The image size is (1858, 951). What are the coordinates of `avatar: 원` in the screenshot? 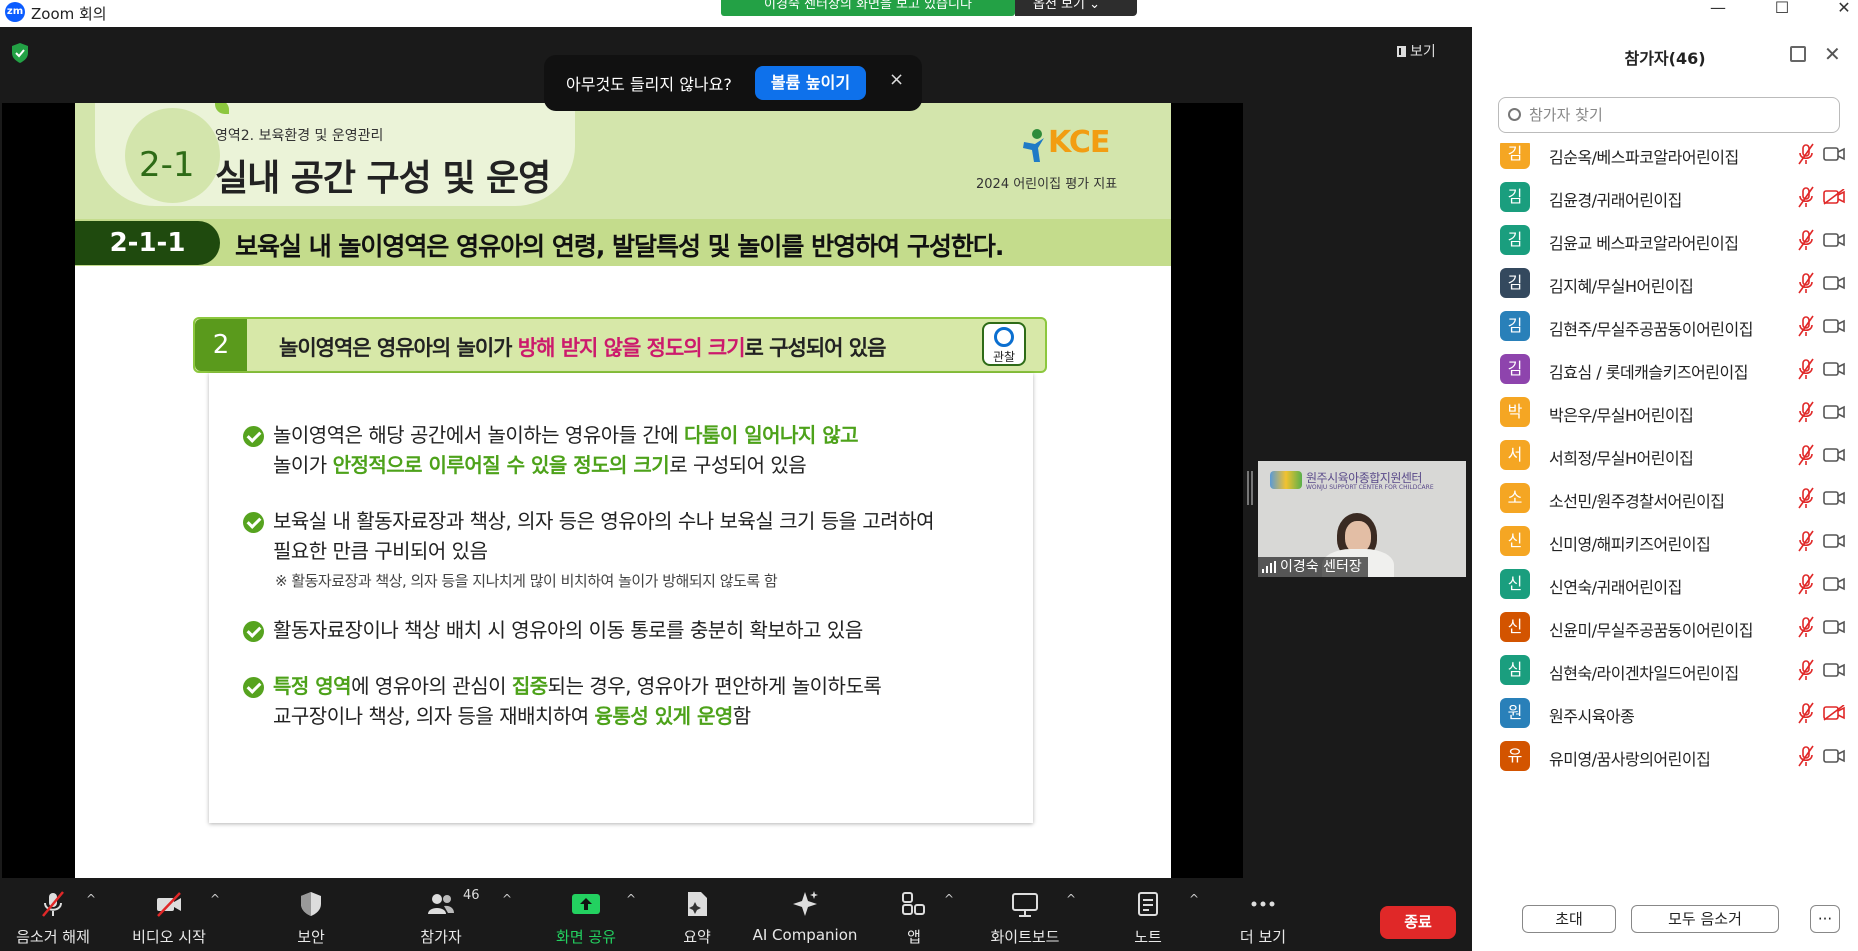 It's located at (1515, 713).